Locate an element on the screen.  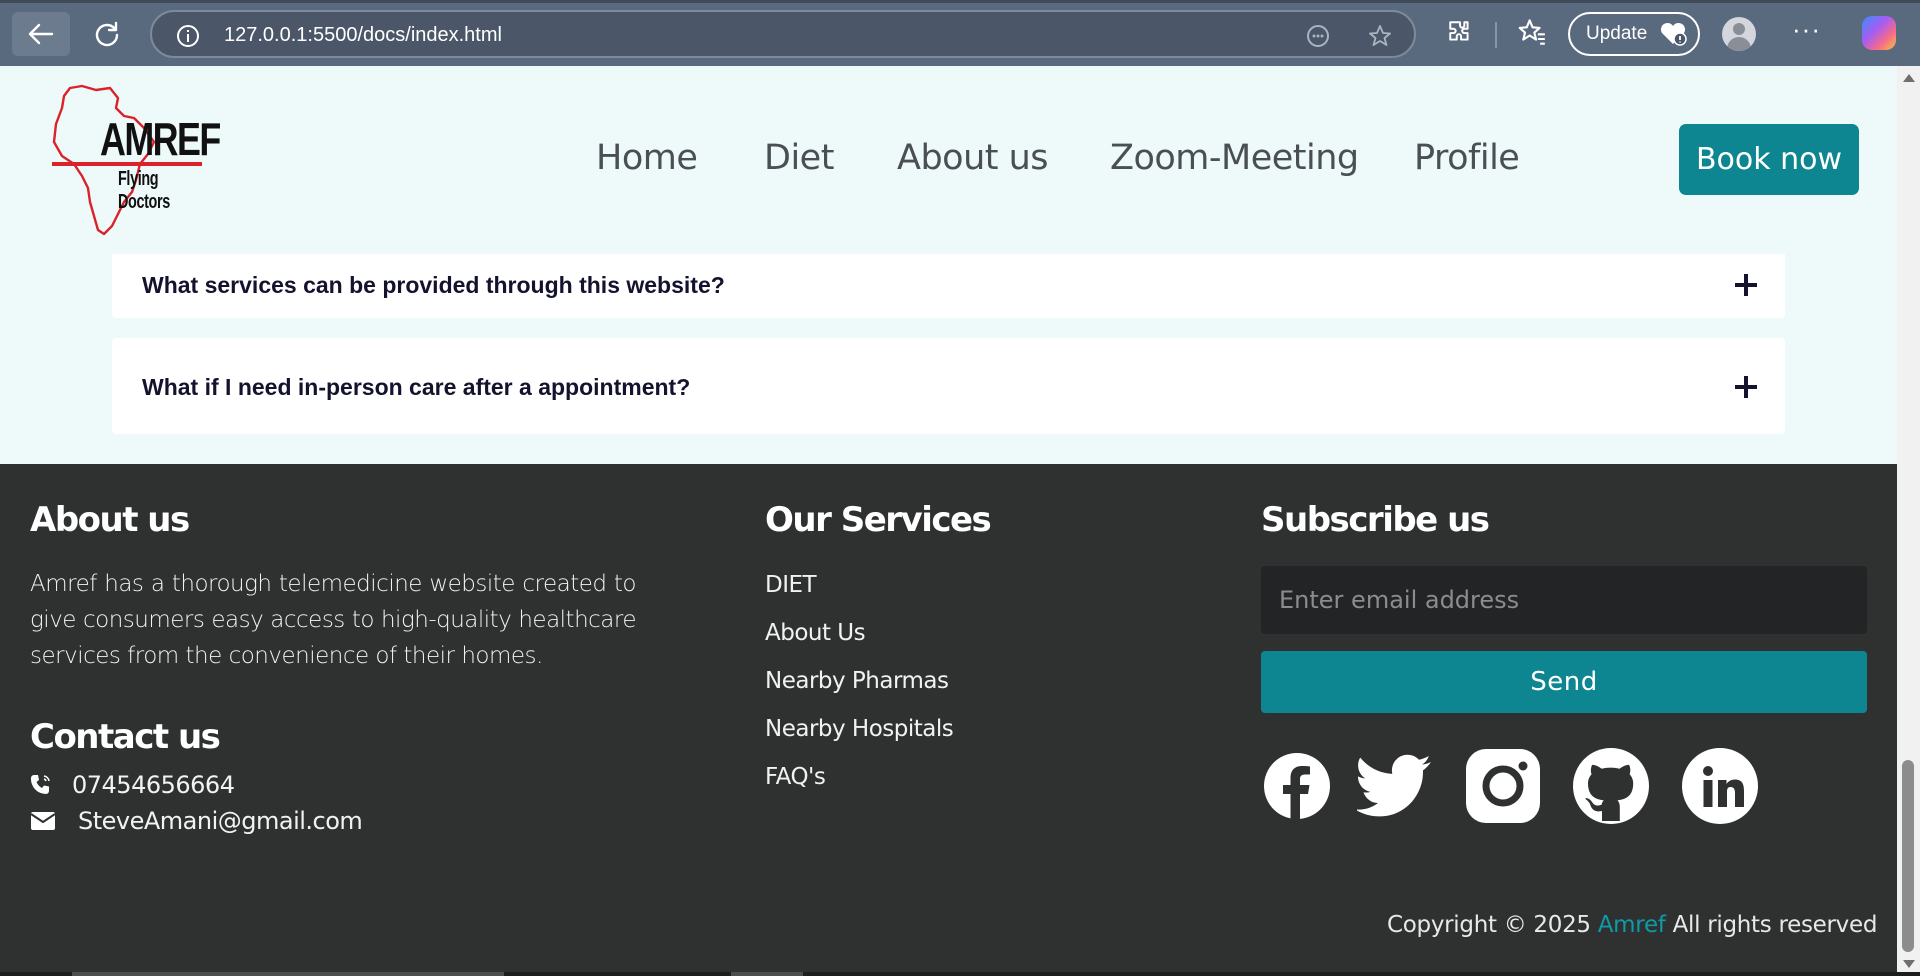
contact-phone: 07454656664 is located at coordinates (132, 785).